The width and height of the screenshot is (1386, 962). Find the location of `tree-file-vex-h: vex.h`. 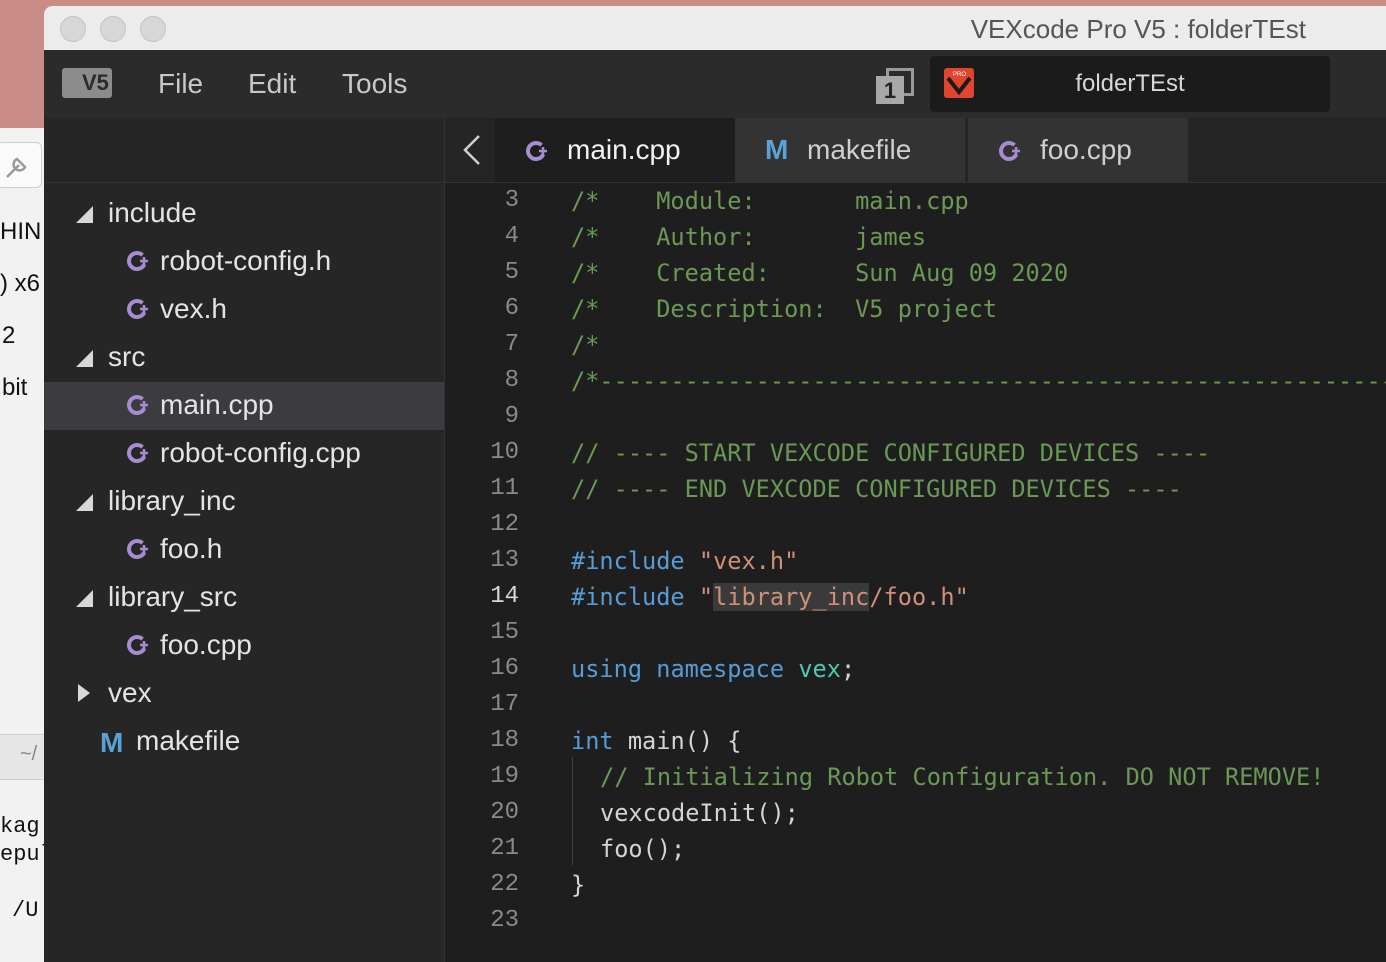

tree-file-vex-h: vex.h is located at coordinates (244, 310).